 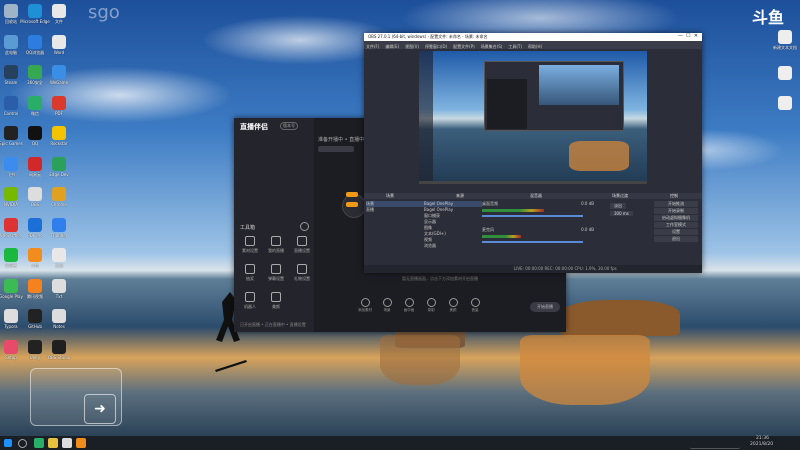 I want to click on start-windows-icon, so click(x=8, y=443).